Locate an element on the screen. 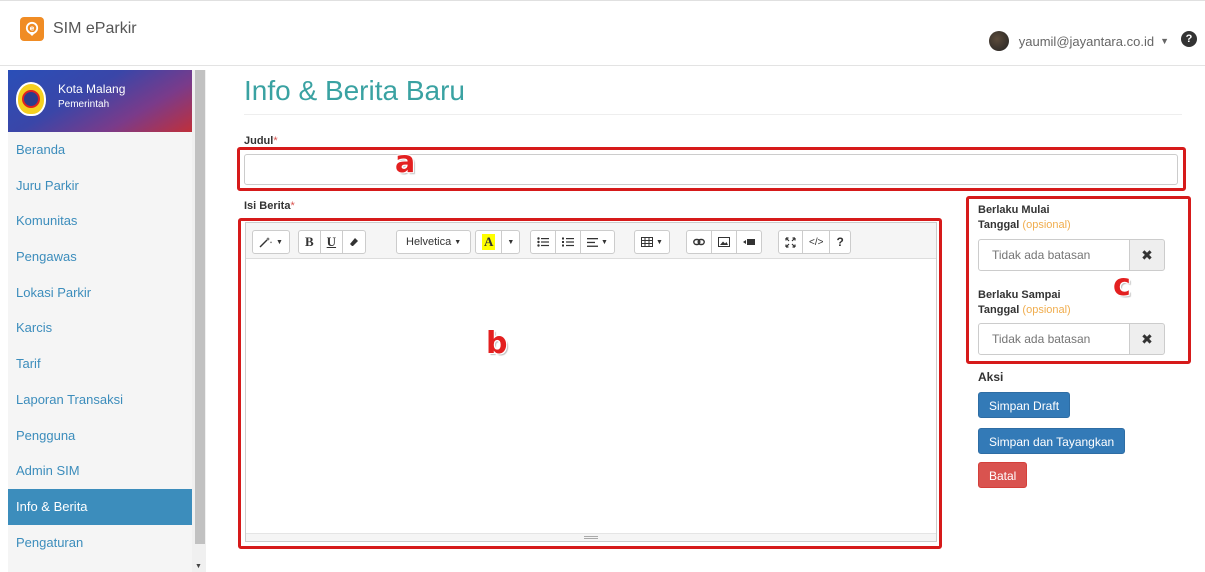 The height and width of the screenshot is (572, 1205). sidebar-item-beranda: Beranda is located at coordinates (100, 150).